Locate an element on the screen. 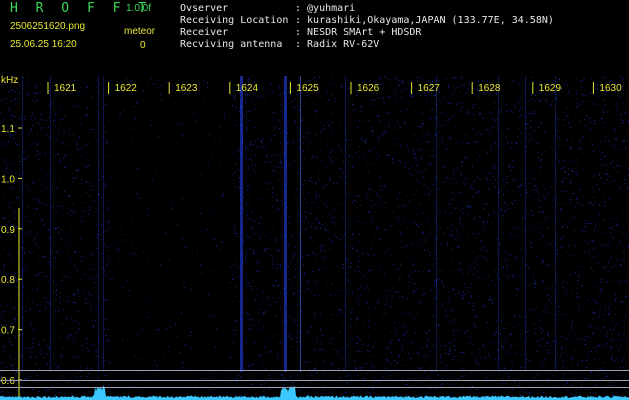 Image resolution: width=629 pixels, height=400 pixels. x-tick-label: 1628 is located at coordinates (489, 88).